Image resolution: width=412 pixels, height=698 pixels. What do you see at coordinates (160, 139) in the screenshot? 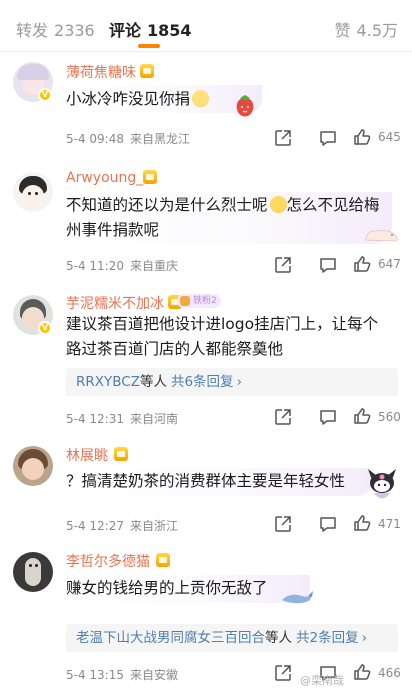
I see `comment-location: 来自黑龙江` at bounding box center [160, 139].